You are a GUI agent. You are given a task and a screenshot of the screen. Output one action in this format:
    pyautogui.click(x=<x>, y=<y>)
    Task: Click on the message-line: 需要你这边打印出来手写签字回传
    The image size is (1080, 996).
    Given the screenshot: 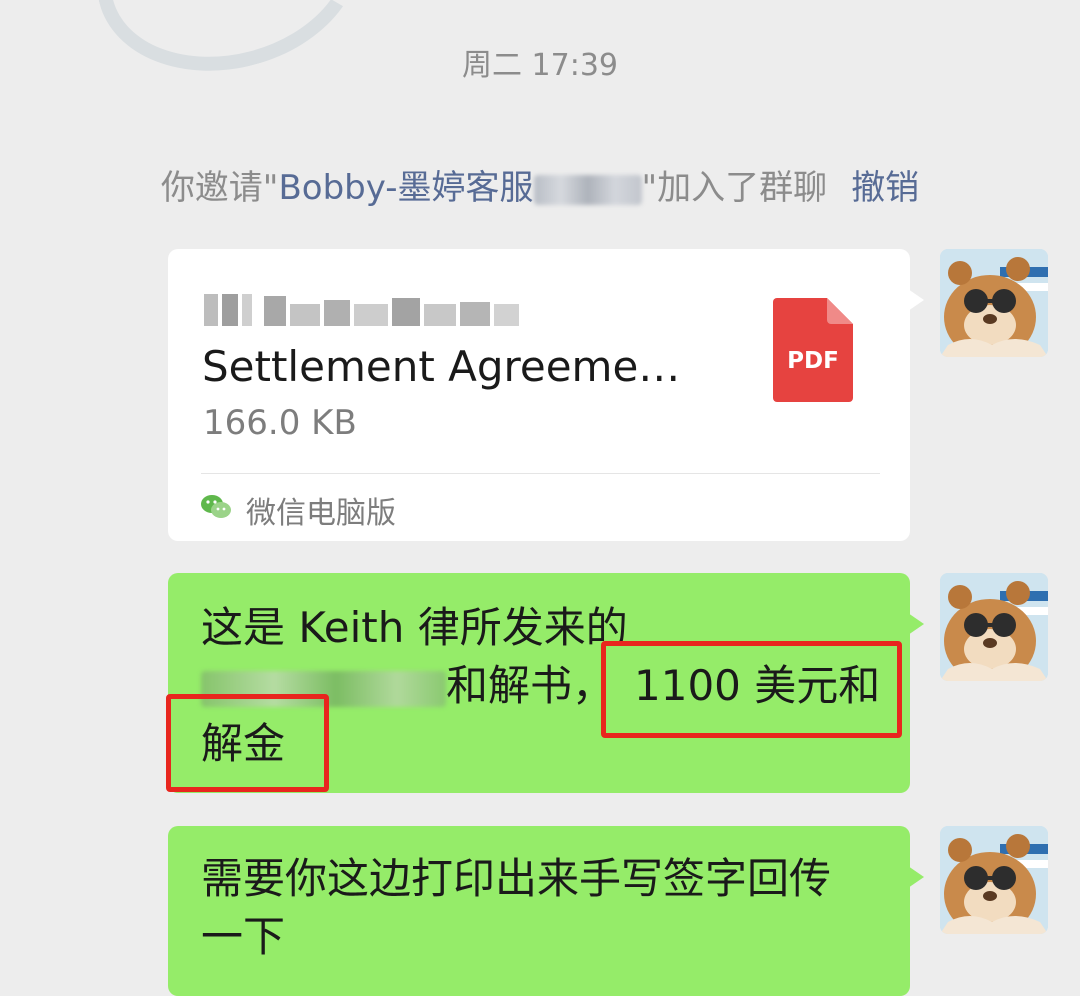 What is the action you would take?
    pyautogui.click(x=516, y=878)
    